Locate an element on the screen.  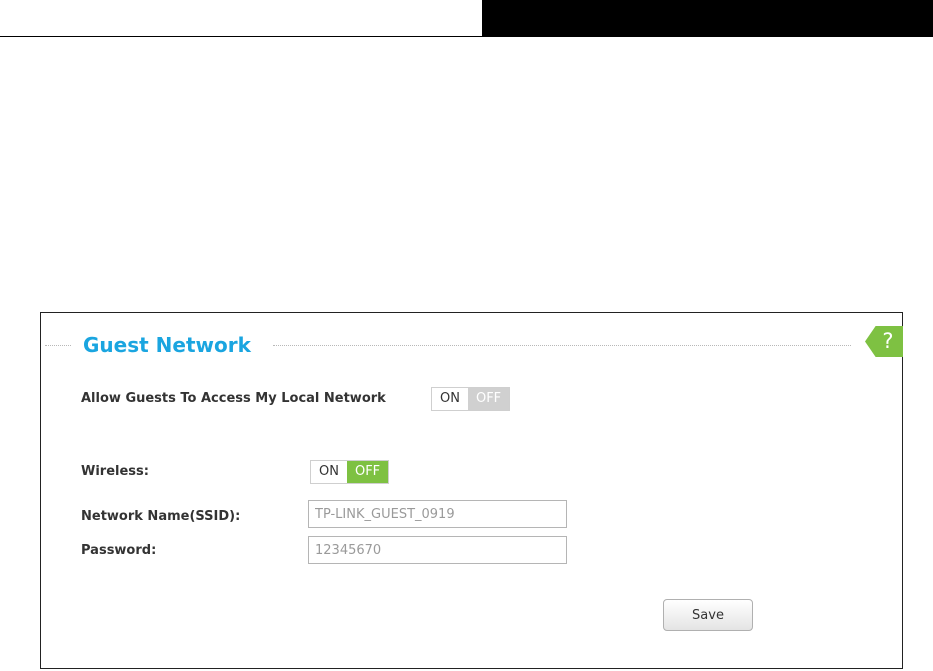
password-input is located at coordinates (437, 550).